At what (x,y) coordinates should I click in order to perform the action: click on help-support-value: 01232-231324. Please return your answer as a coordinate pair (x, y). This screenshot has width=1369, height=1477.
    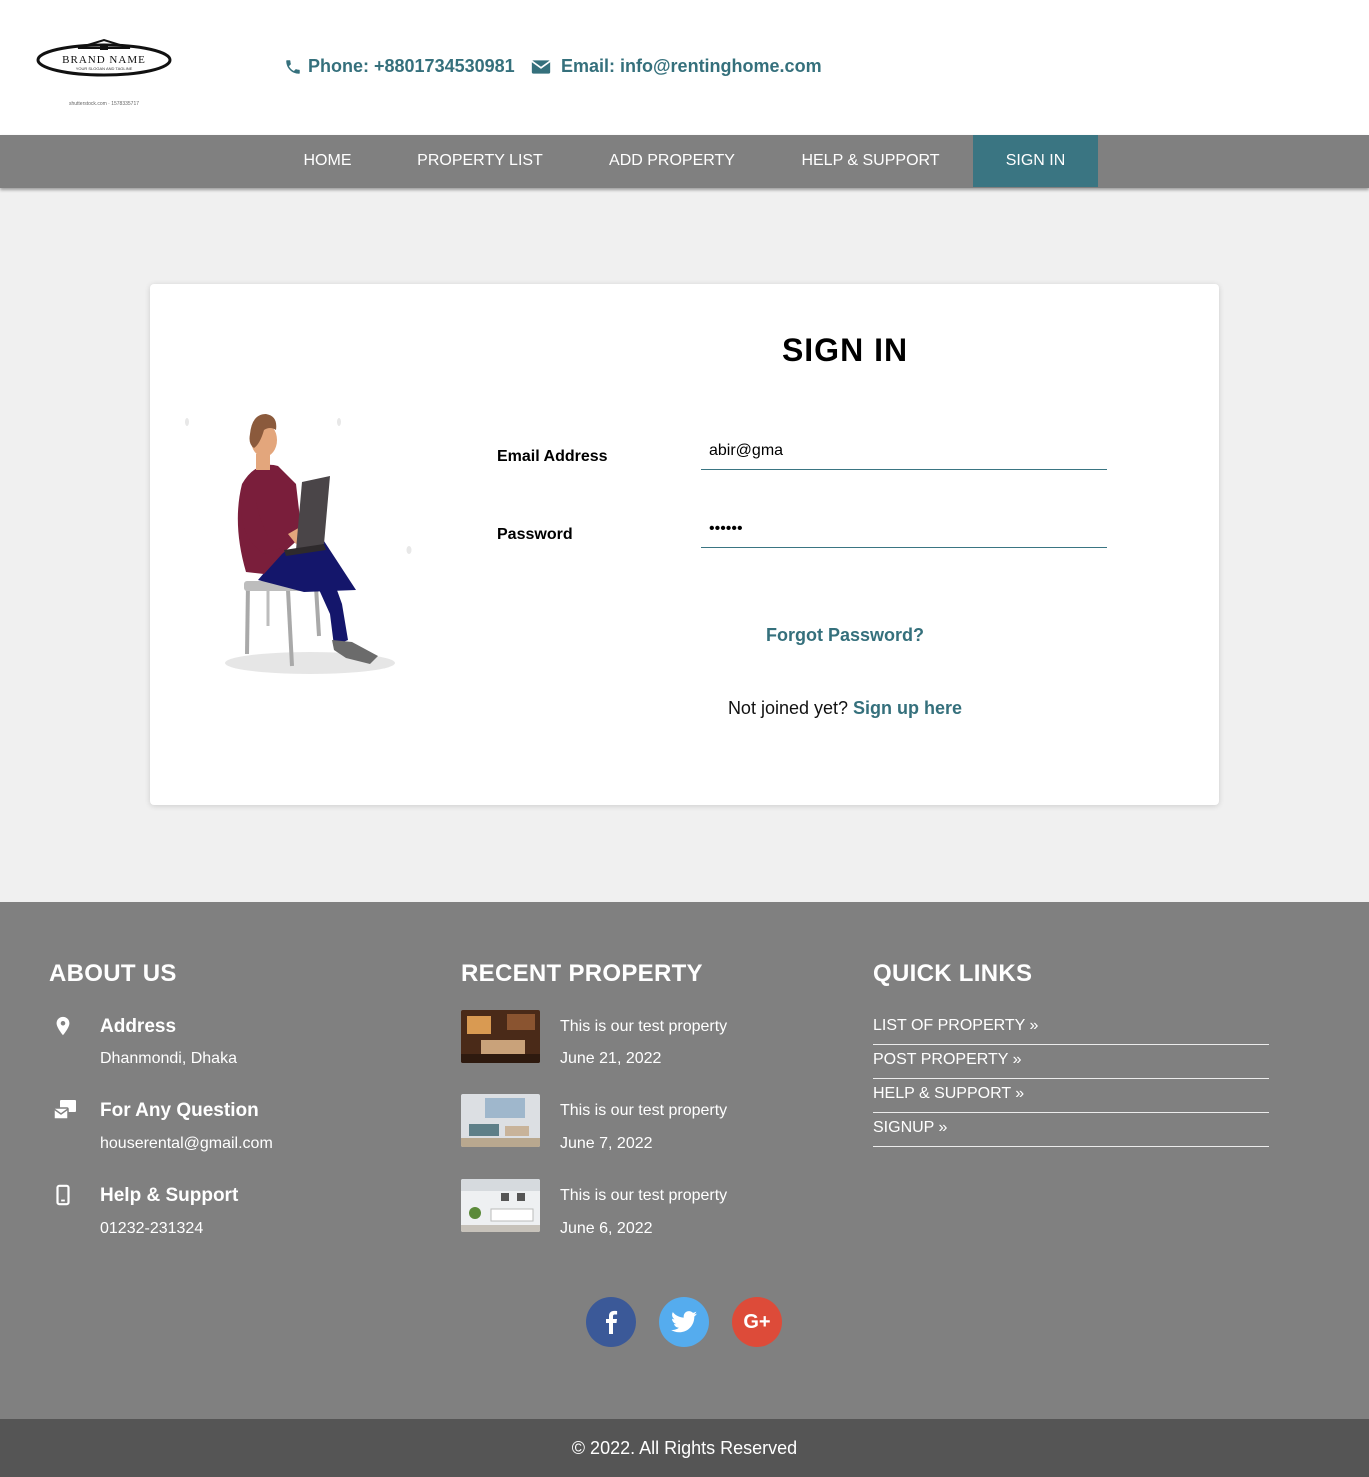
    Looking at the image, I should click on (152, 1228).